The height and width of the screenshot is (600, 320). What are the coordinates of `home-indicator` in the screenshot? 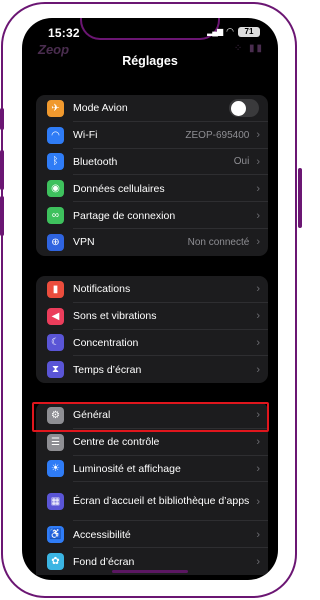 It's located at (150, 571).